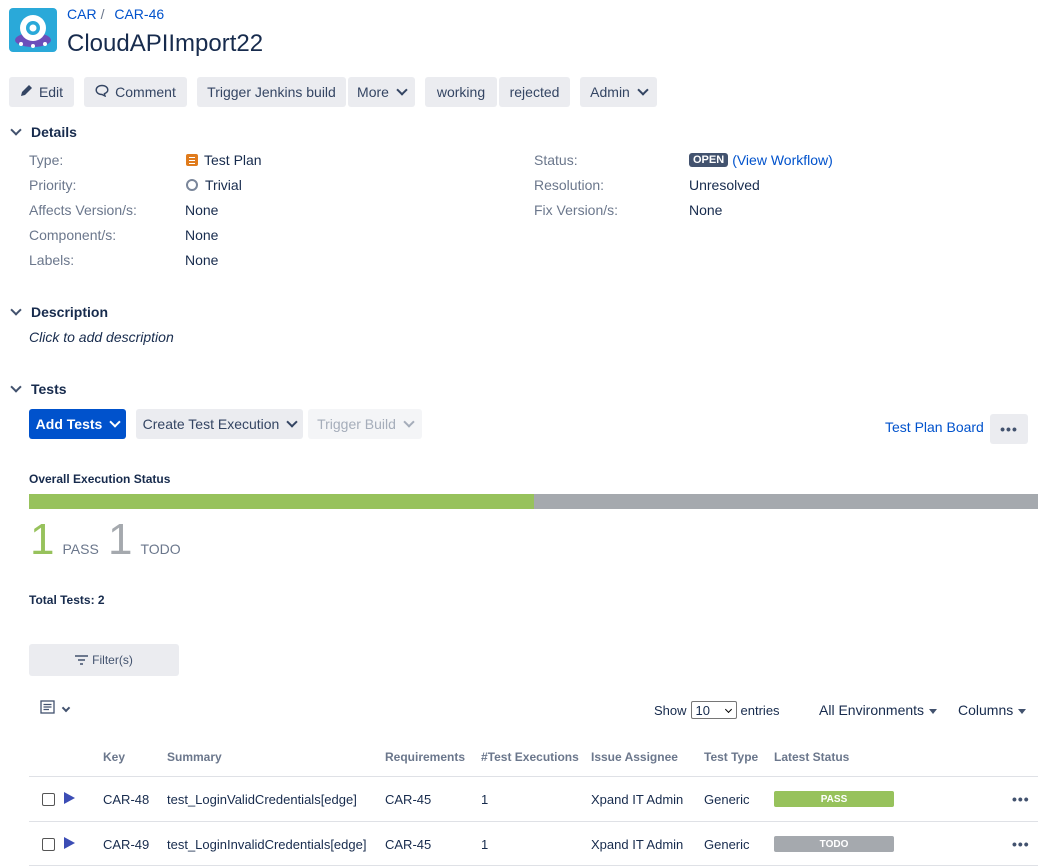 The image size is (1043, 867). I want to click on priority-value: Trivial, so click(214, 185).